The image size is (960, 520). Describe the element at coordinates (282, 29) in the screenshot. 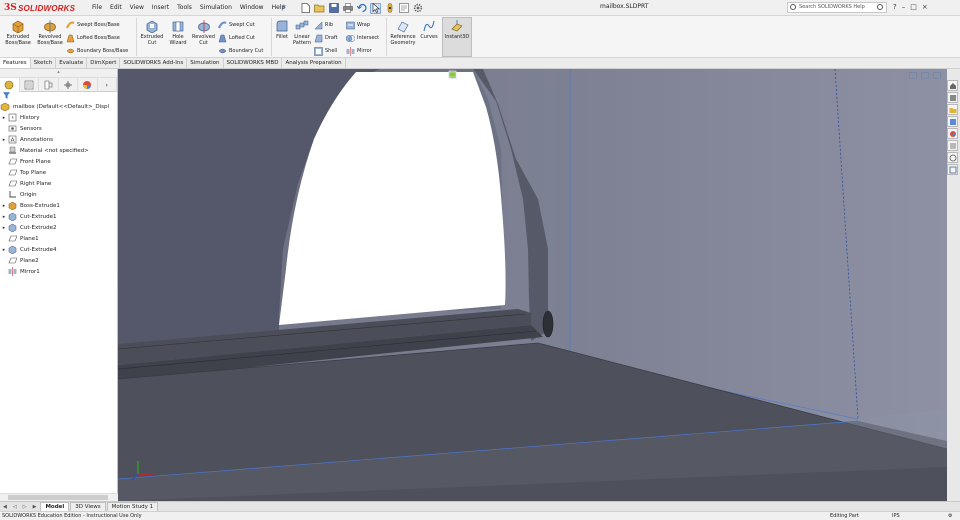

I see `fillet-button: Fillet` at that location.